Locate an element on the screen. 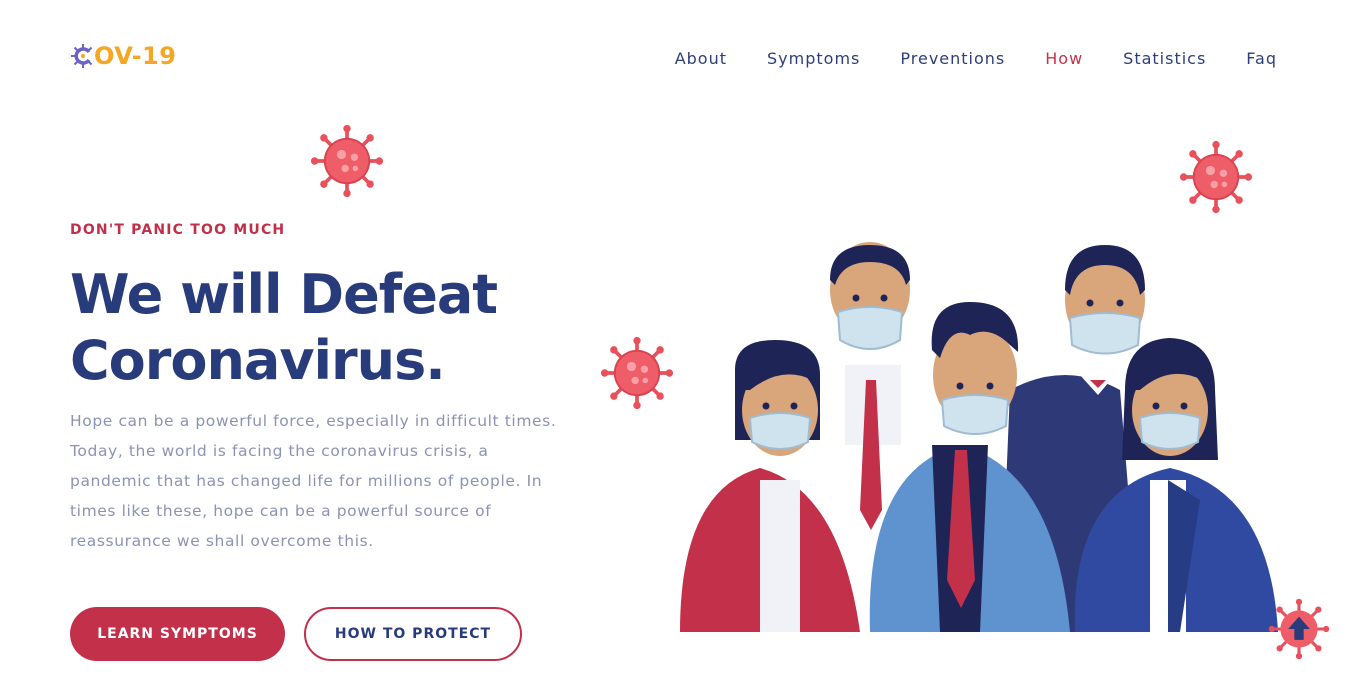 The height and width of the screenshot is (697, 1347). logo: OV-19 is located at coordinates (123, 56).